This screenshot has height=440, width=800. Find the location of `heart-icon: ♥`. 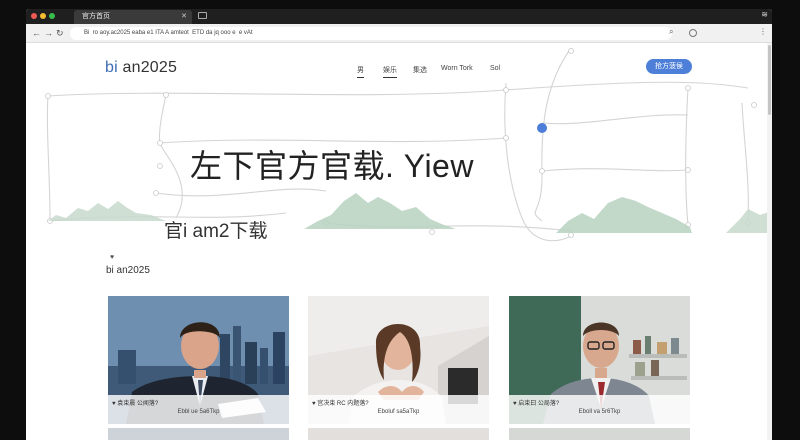

heart-icon: ♥ is located at coordinates (112, 257).